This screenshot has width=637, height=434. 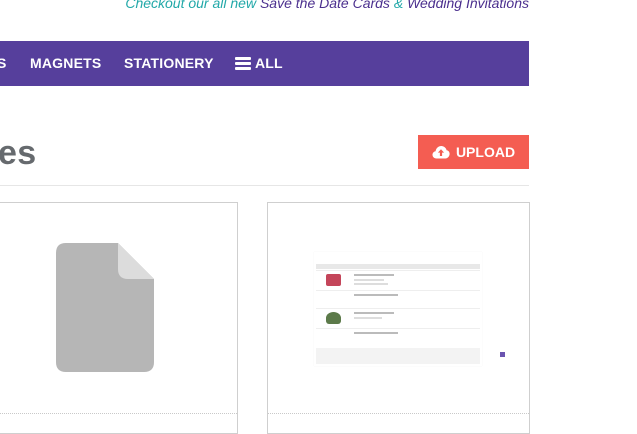 I want to click on thumb-table-header, so click(x=398, y=266).